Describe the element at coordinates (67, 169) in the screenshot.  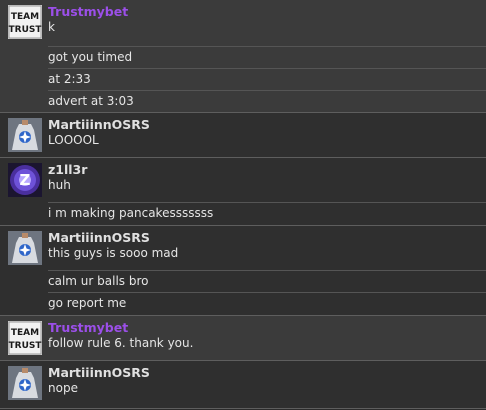
I see `author-name: z1ll3r` at that location.